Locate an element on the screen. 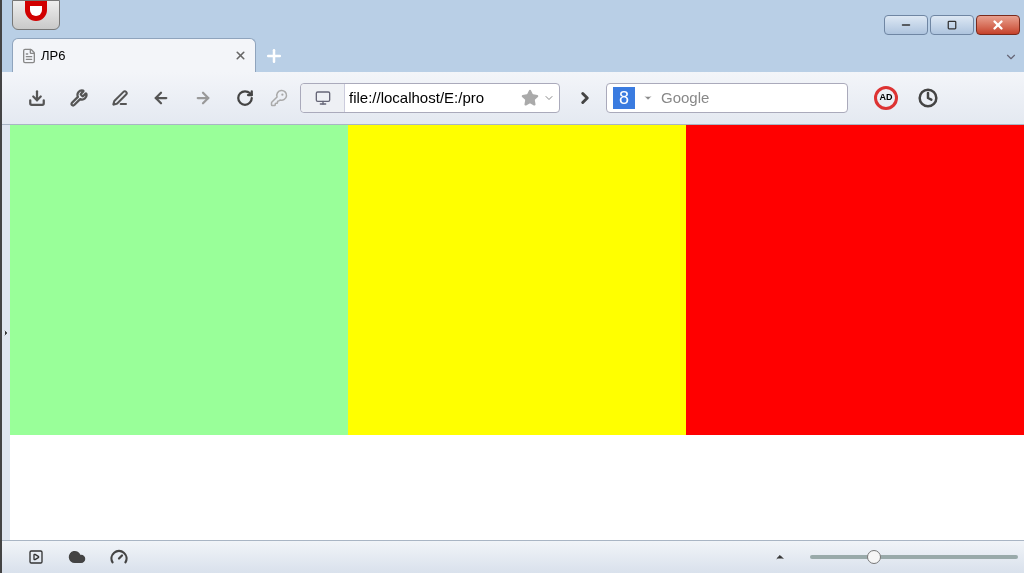  sidebar-toggle-icon is located at coordinates (6, 332).